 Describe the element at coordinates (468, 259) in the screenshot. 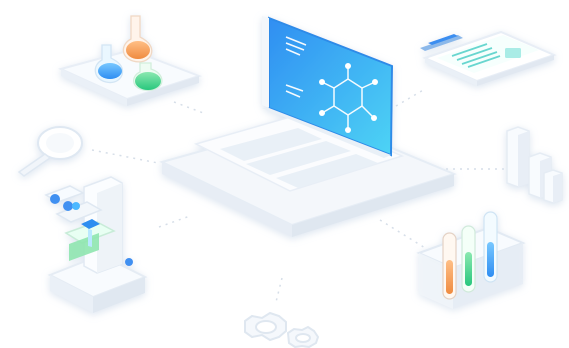

I see `tube-green` at that location.